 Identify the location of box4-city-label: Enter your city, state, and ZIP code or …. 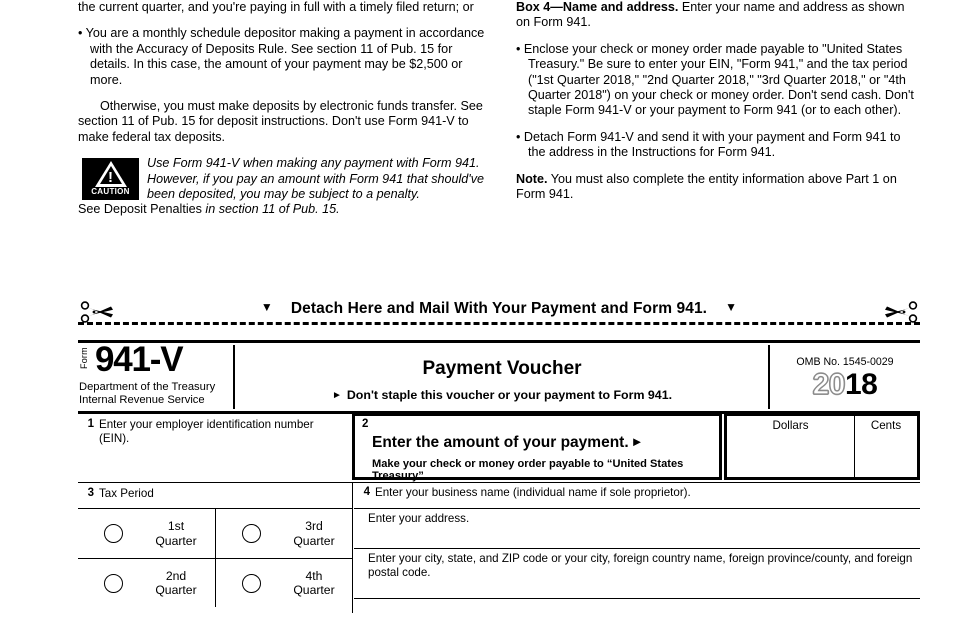
(640, 566).